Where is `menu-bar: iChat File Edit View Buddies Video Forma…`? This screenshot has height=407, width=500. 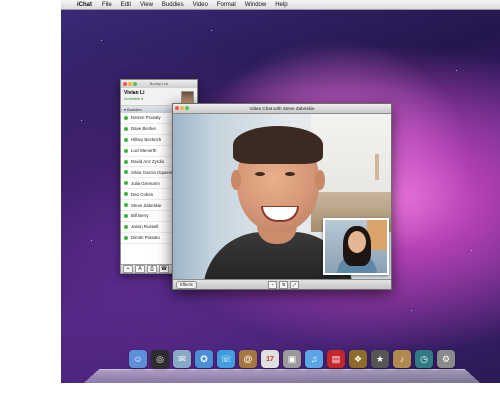 menu-bar: iChat File Edit View Buddies Video Forma… is located at coordinates (280, 5).